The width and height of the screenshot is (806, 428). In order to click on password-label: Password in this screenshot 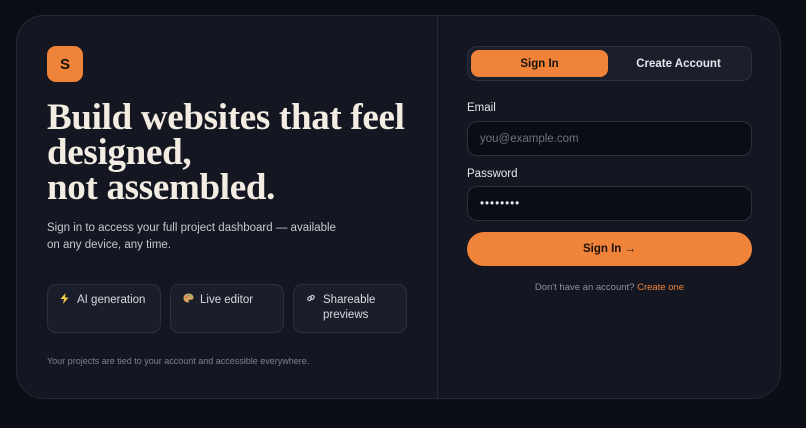, I will do `click(492, 174)`.